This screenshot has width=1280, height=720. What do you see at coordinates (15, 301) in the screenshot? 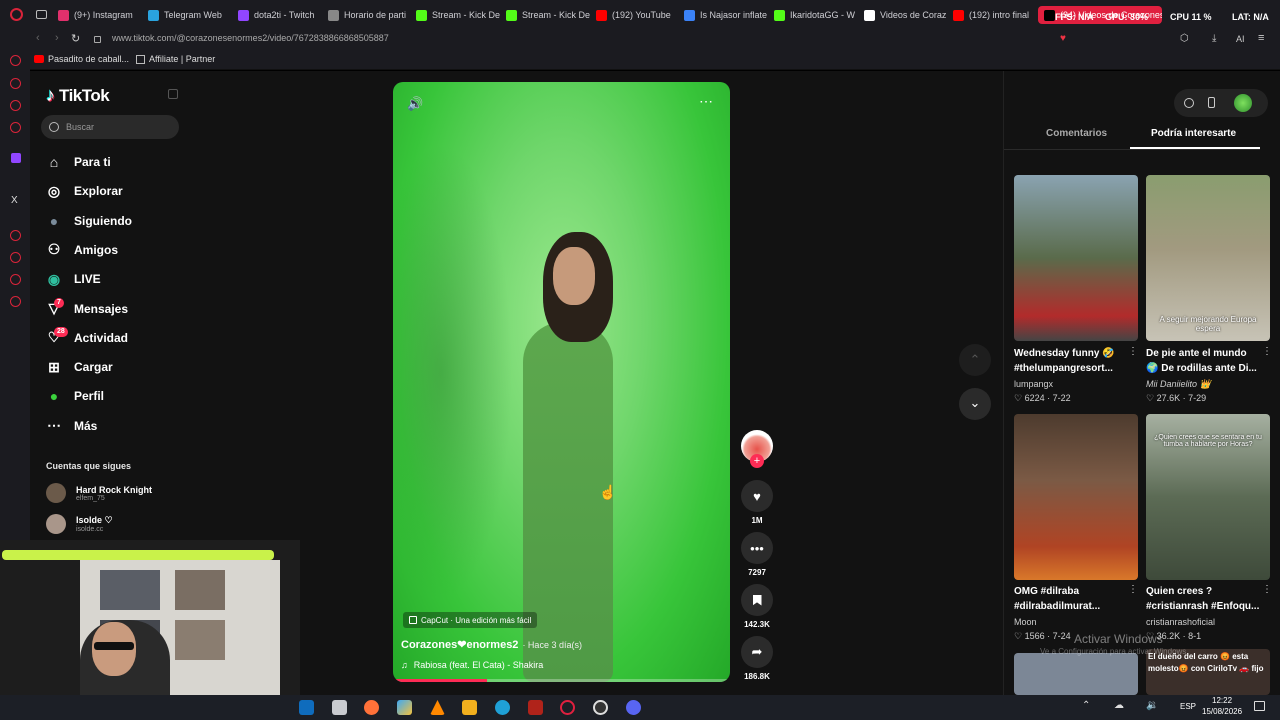
I see `settings-icon` at bounding box center [15, 301].